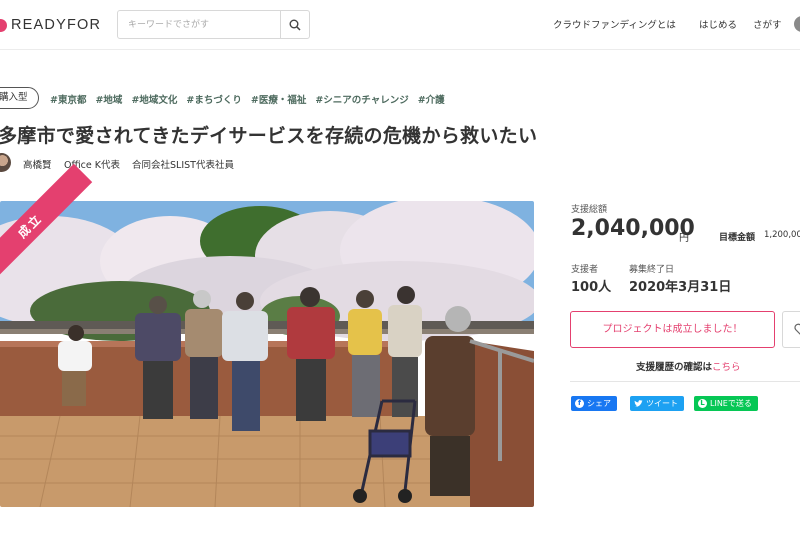 The height and width of the screenshot is (533, 800). I want to click on site-header: READYFOR クラウドファンディングとは はじめる さがす, so click(400, 25).